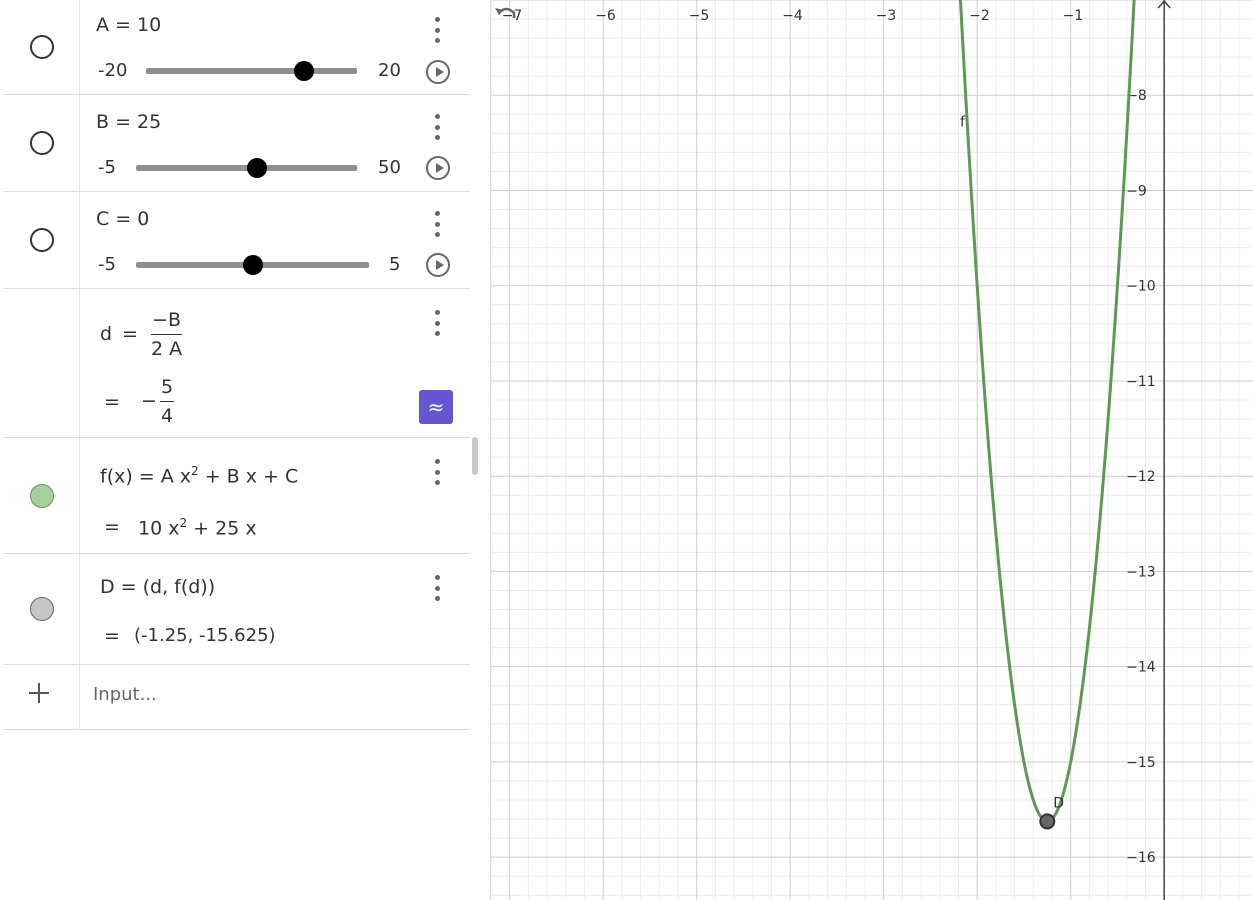 The width and height of the screenshot is (1253, 900). What do you see at coordinates (475, 456) in the screenshot?
I see `scrollbar` at bounding box center [475, 456].